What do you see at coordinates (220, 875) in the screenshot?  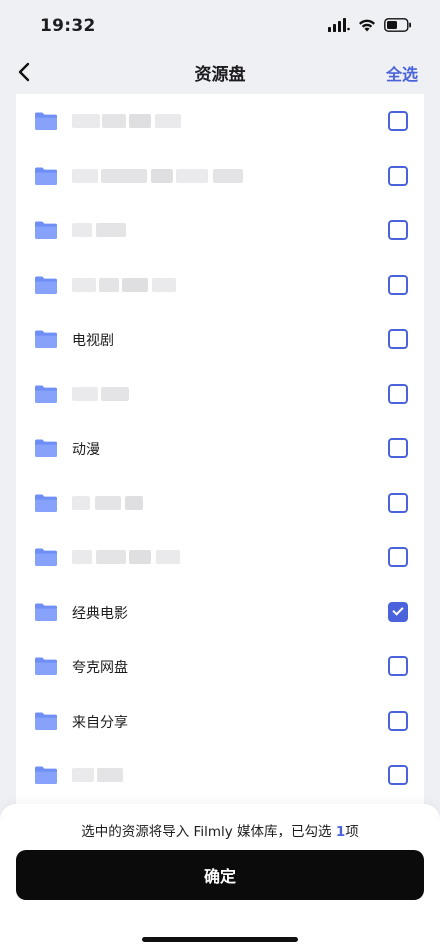 I see `confirm-button: 确定` at bounding box center [220, 875].